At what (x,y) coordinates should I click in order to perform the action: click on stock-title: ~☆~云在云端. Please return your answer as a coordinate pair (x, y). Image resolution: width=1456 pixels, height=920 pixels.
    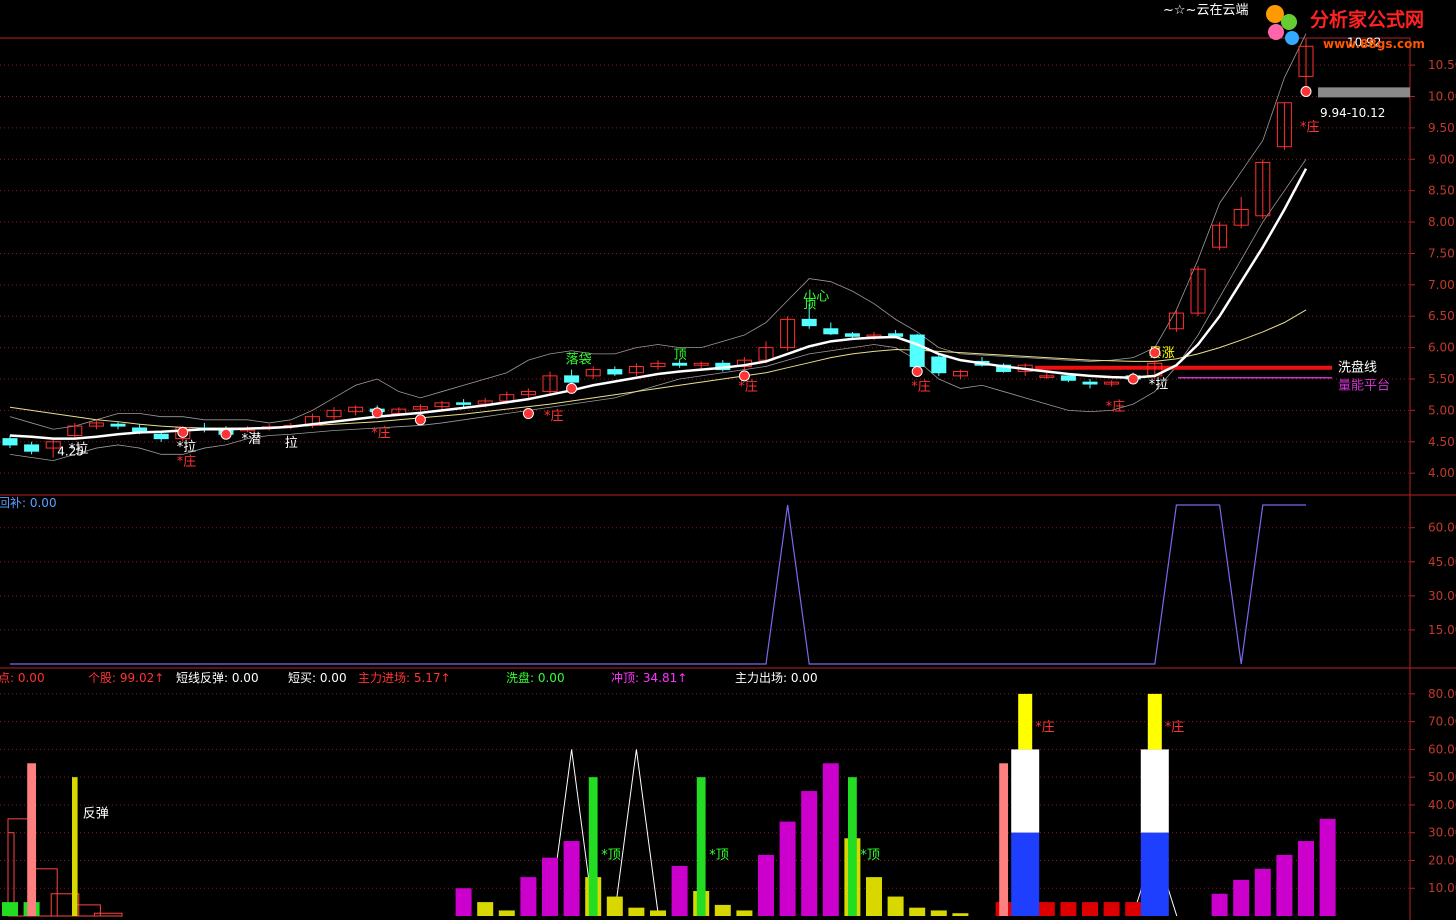
    Looking at the image, I should click on (1205, 10).